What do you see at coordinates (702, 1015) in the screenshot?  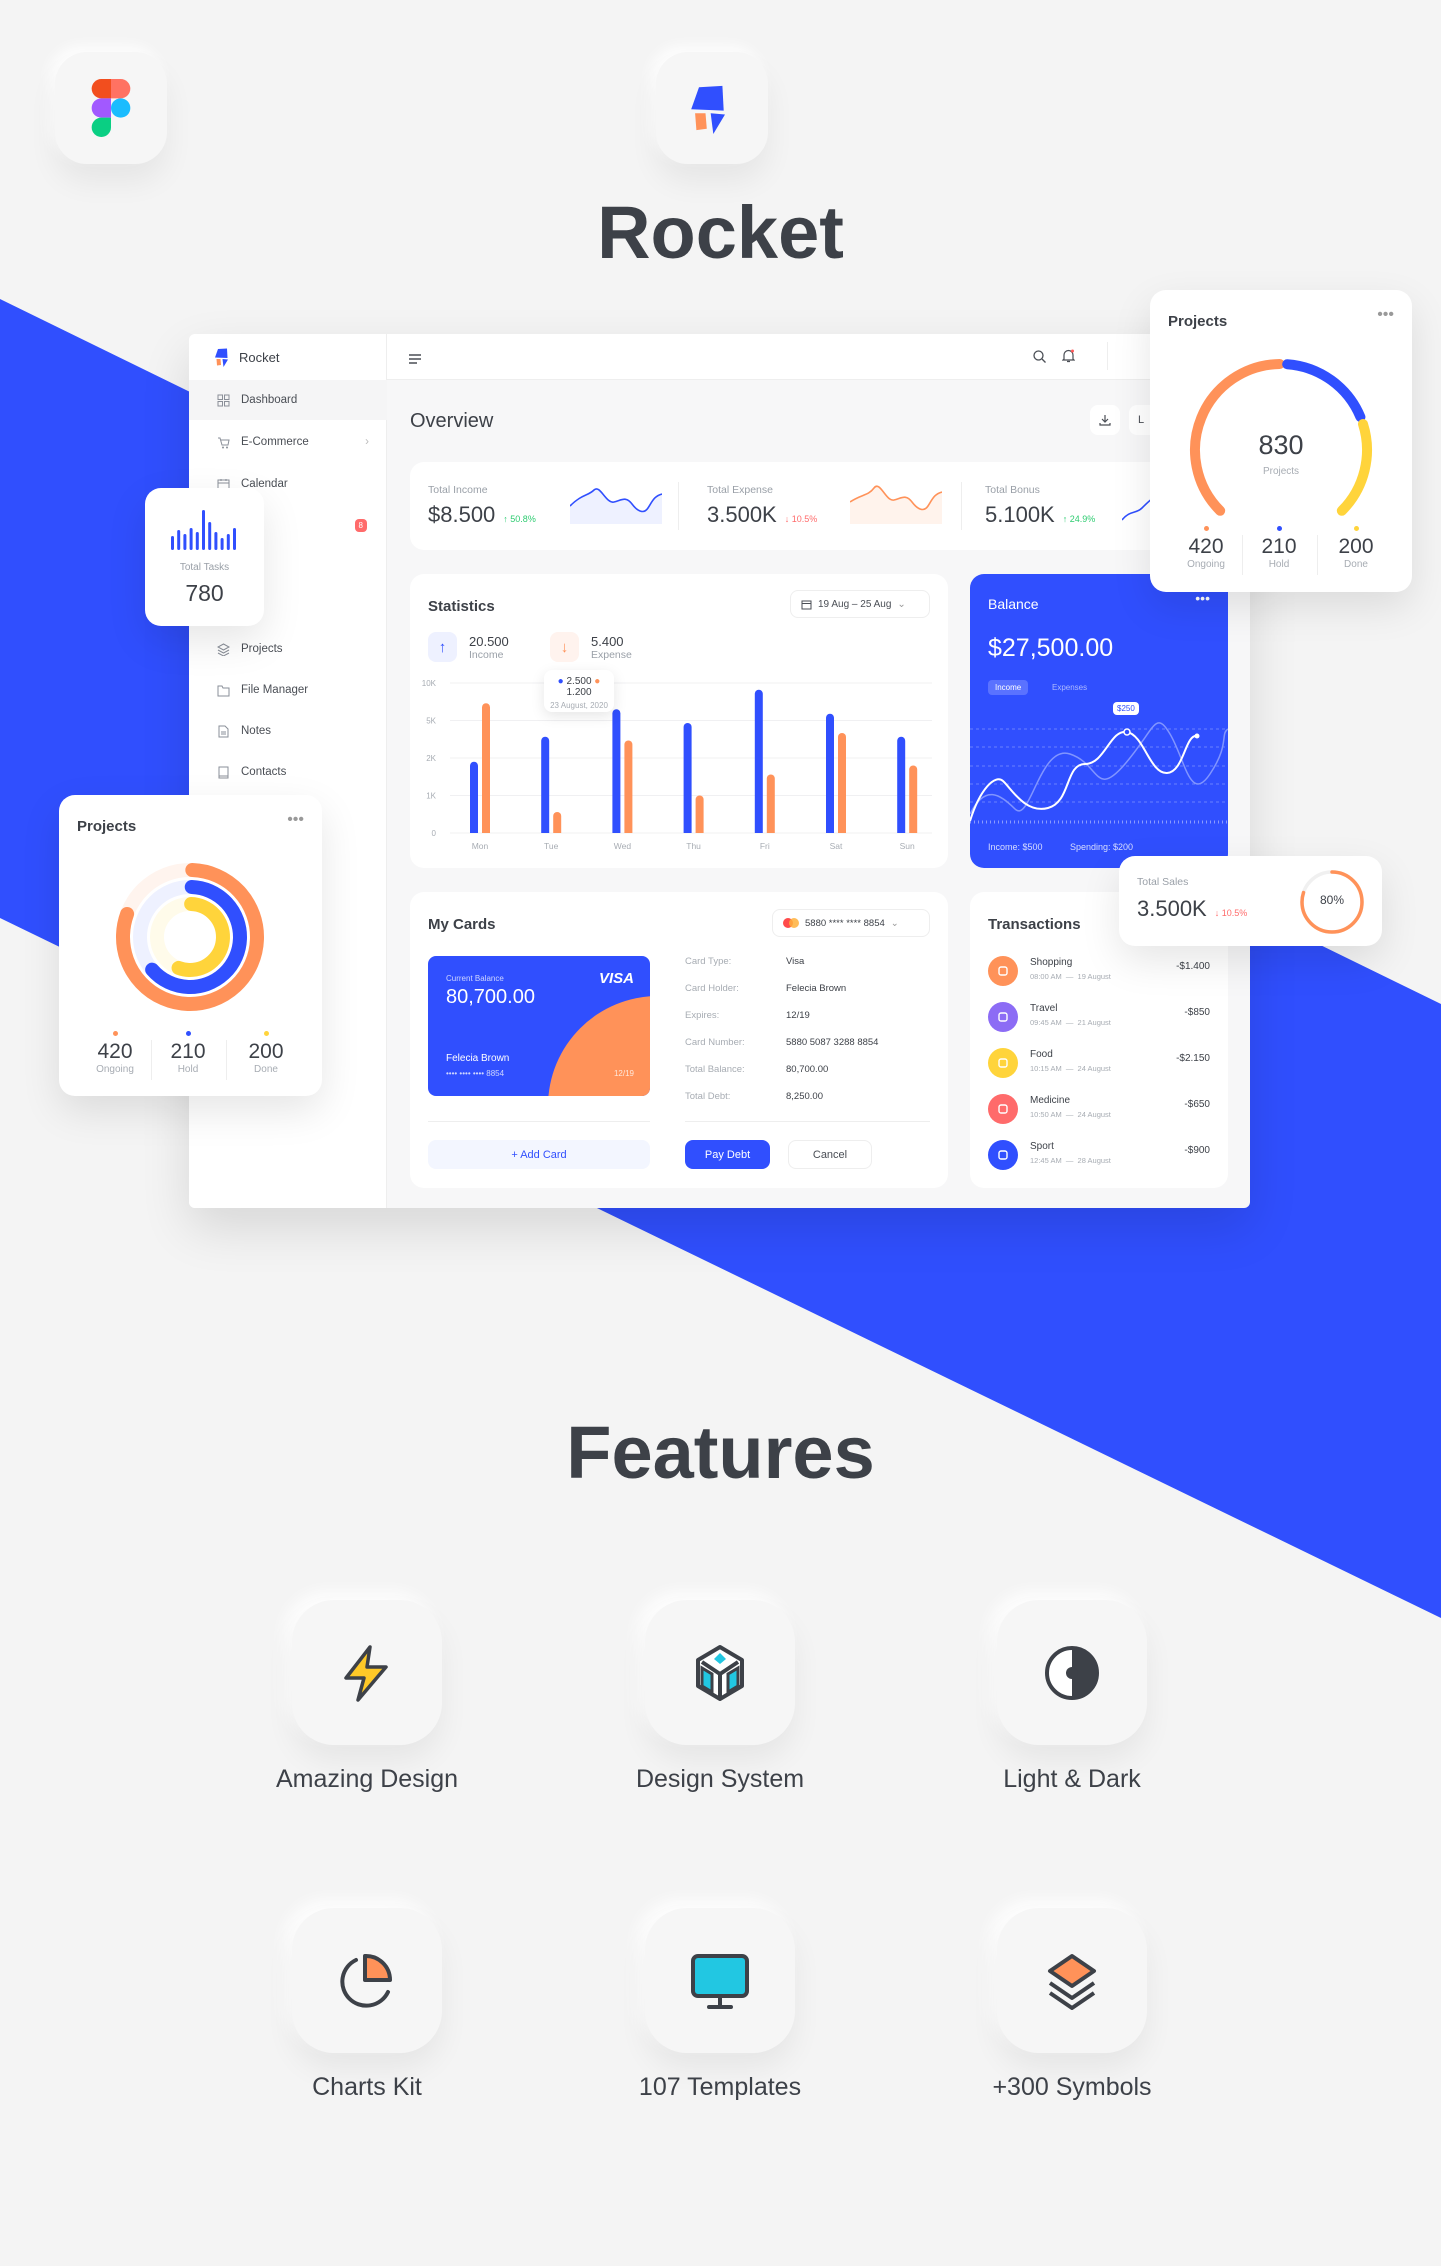 I see `detail-label: Expires:` at bounding box center [702, 1015].